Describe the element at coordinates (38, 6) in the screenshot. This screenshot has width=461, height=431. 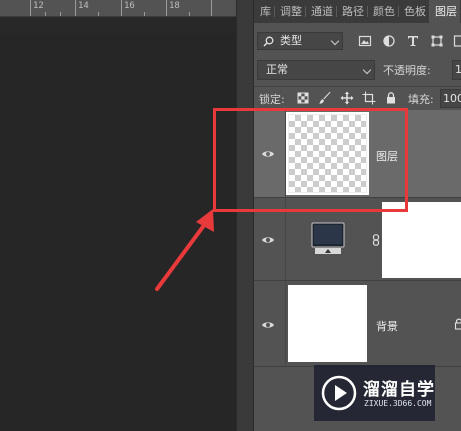
I see `ruler-tick-label: 12` at that location.